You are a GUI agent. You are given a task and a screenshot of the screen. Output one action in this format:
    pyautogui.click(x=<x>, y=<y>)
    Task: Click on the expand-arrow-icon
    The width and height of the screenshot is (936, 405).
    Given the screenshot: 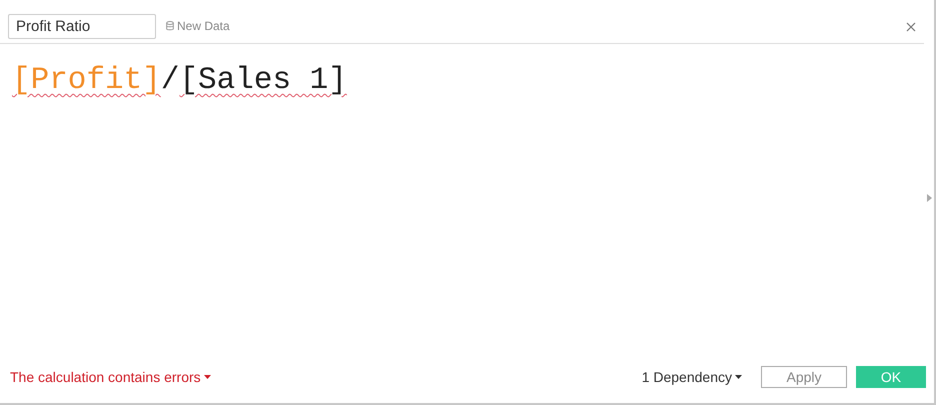 What is the action you would take?
    pyautogui.click(x=929, y=198)
    